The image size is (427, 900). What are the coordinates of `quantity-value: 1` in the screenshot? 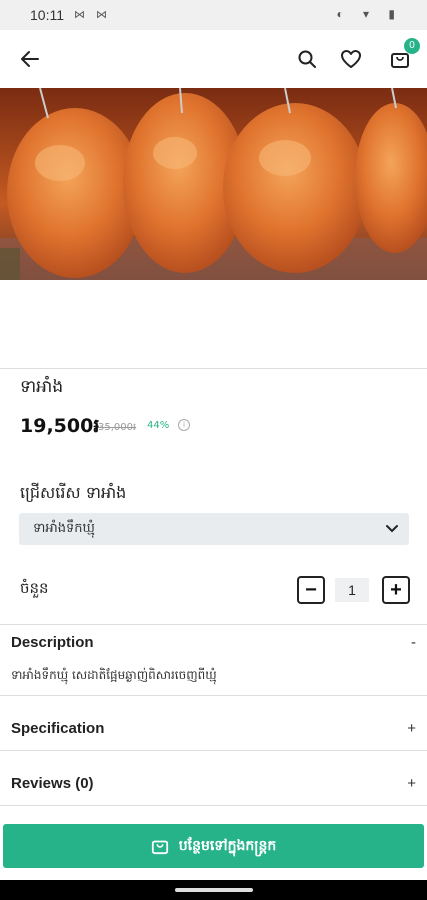 It's located at (352, 590).